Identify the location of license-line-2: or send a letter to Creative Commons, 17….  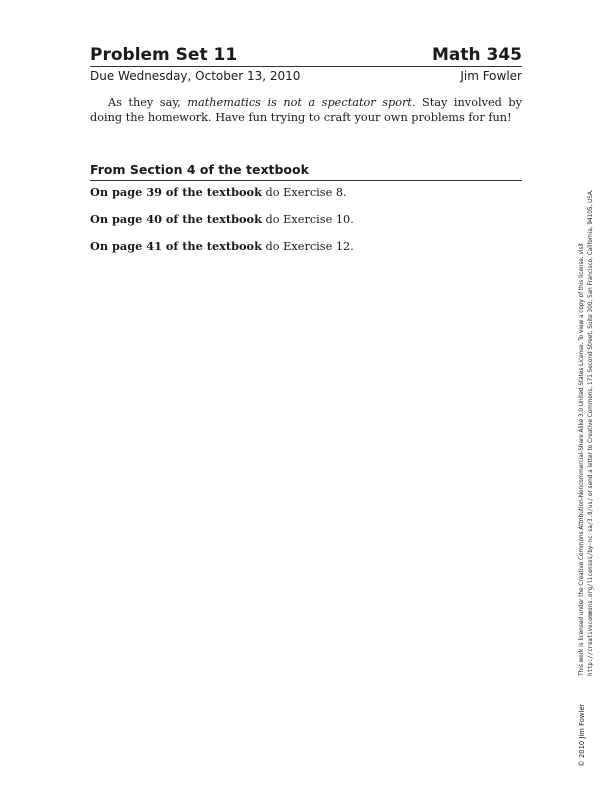
(591, 343).